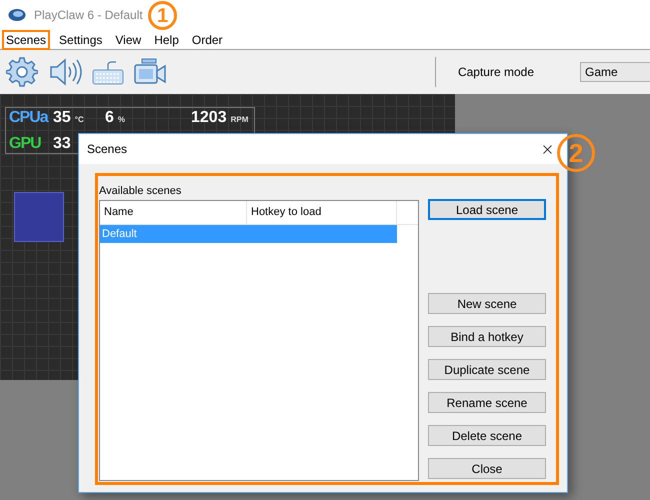 The height and width of the screenshot is (500, 650). I want to click on dialog-button: Bind a hotkey, so click(487, 336).